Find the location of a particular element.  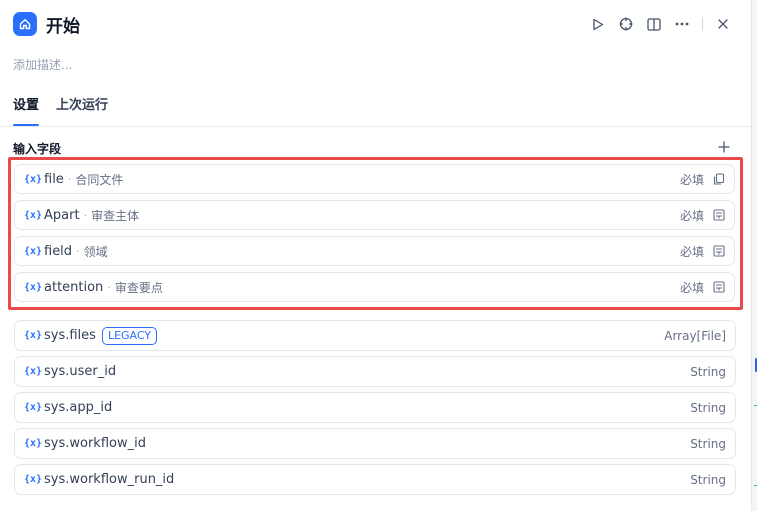

variable-name: sys.files is located at coordinates (70, 335).